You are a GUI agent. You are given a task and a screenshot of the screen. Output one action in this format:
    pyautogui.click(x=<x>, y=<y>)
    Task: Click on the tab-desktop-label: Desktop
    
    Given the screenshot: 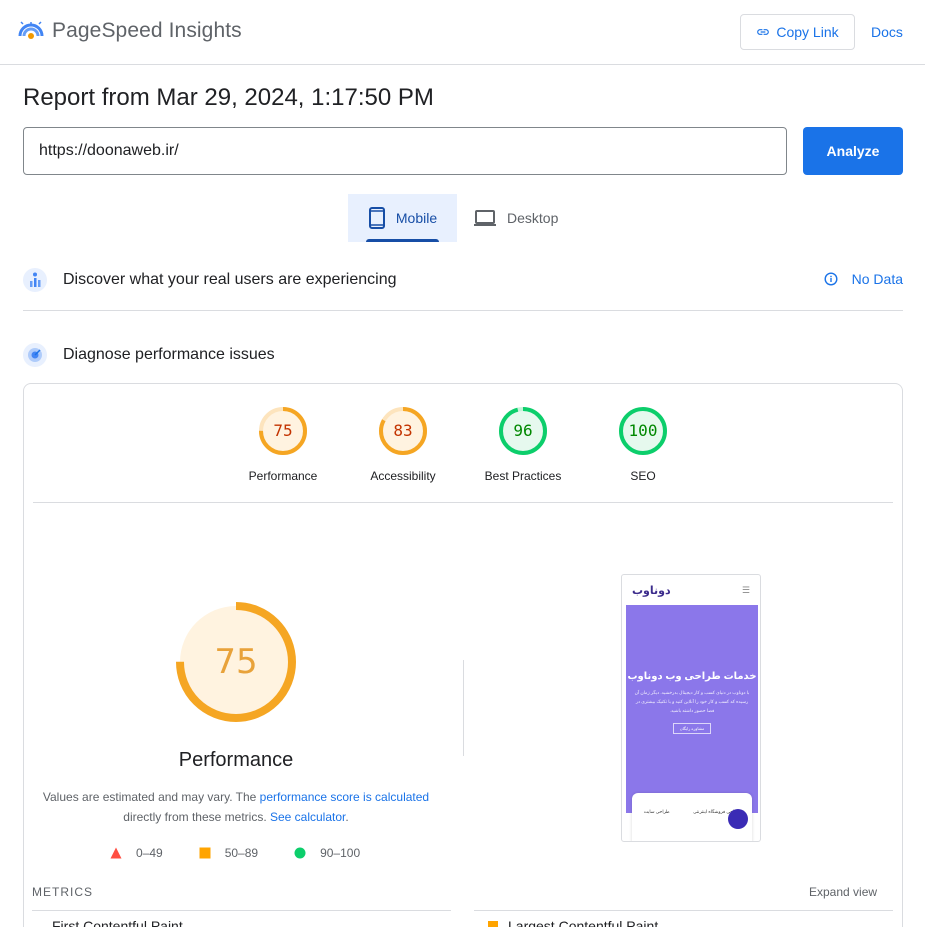 What is the action you would take?
    pyautogui.click(x=533, y=218)
    